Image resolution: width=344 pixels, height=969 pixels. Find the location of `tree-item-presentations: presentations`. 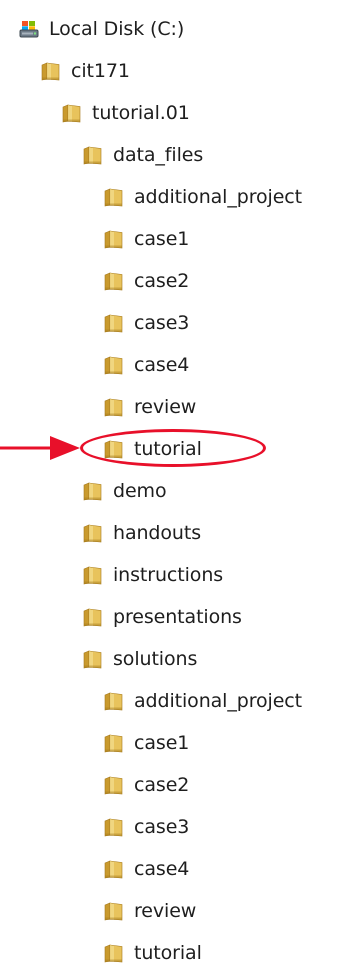

tree-item-presentations: presentations is located at coordinates (162, 617).